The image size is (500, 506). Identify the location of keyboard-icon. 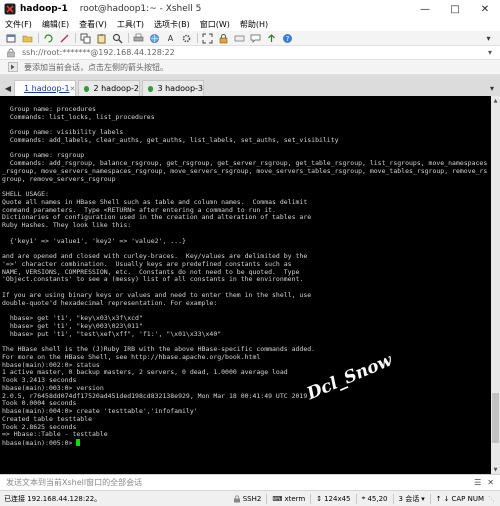
(239, 38).